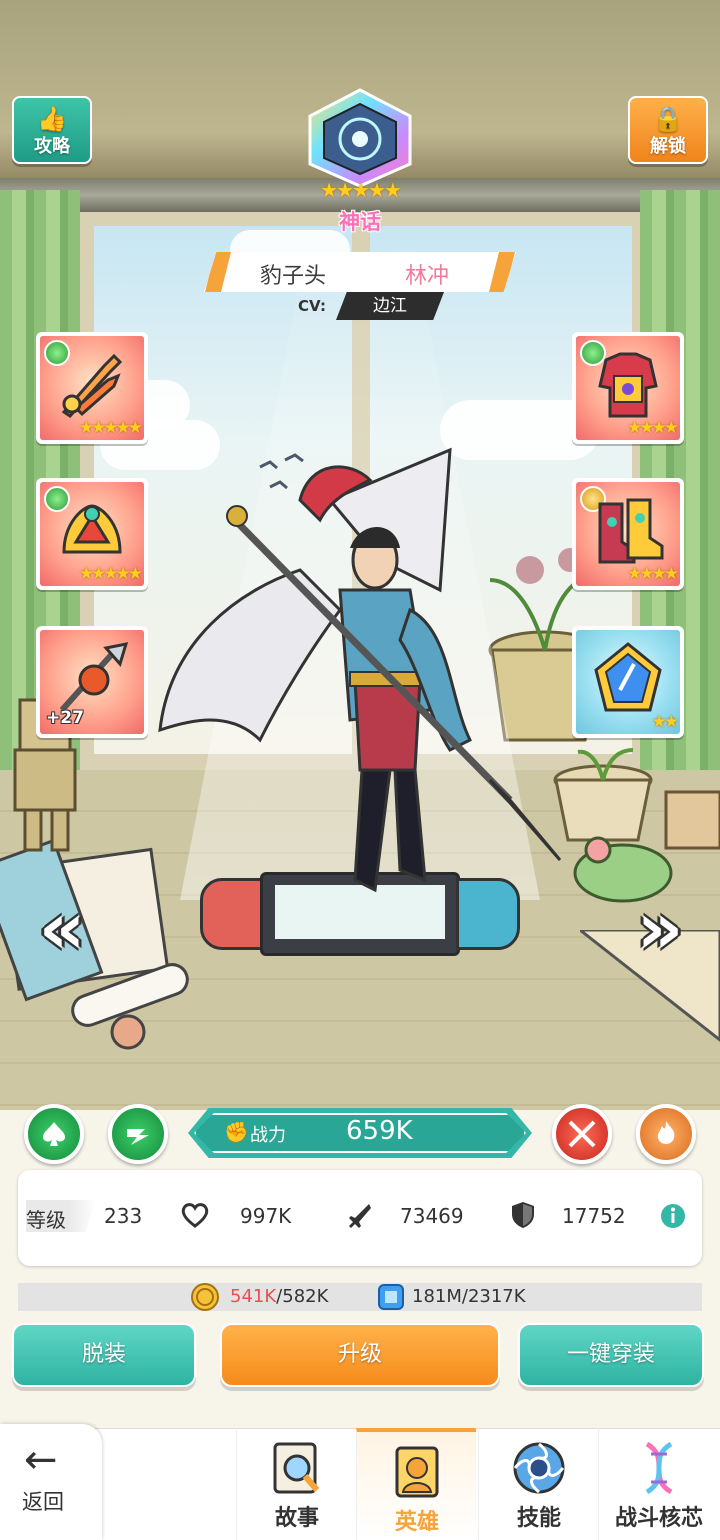 This screenshot has width=720, height=1540. Describe the element at coordinates (236, 1132) in the screenshot. I see `fist-icon: ✊` at that location.